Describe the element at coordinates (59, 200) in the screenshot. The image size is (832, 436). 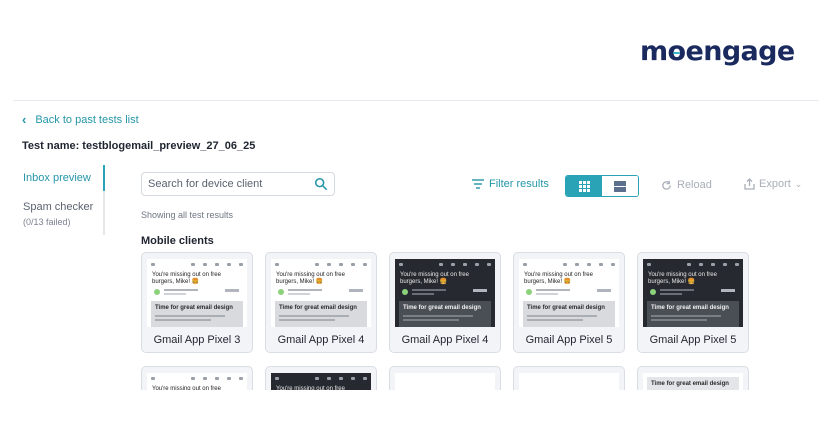
I see `side-nav: Inbox preview Spam checker (0/13 failed)` at that location.